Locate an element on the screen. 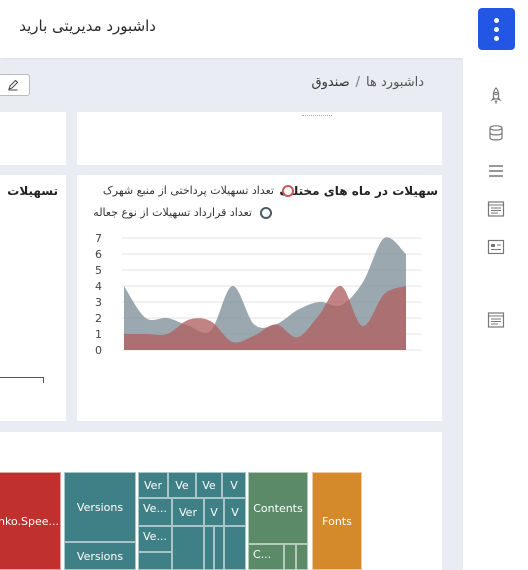 The height and width of the screenshot is (570, 528). breadcrumb: داشبورد ها / صندوق is located at coordinates (368, 82).